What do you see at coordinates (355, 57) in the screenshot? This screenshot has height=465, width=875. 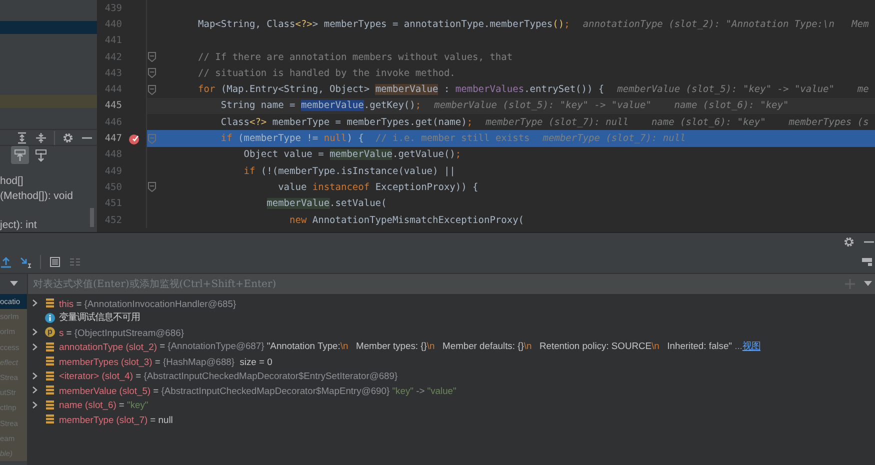 I see `code-line: // If there are annotation members without values, that` at bounding box center [355, 57].